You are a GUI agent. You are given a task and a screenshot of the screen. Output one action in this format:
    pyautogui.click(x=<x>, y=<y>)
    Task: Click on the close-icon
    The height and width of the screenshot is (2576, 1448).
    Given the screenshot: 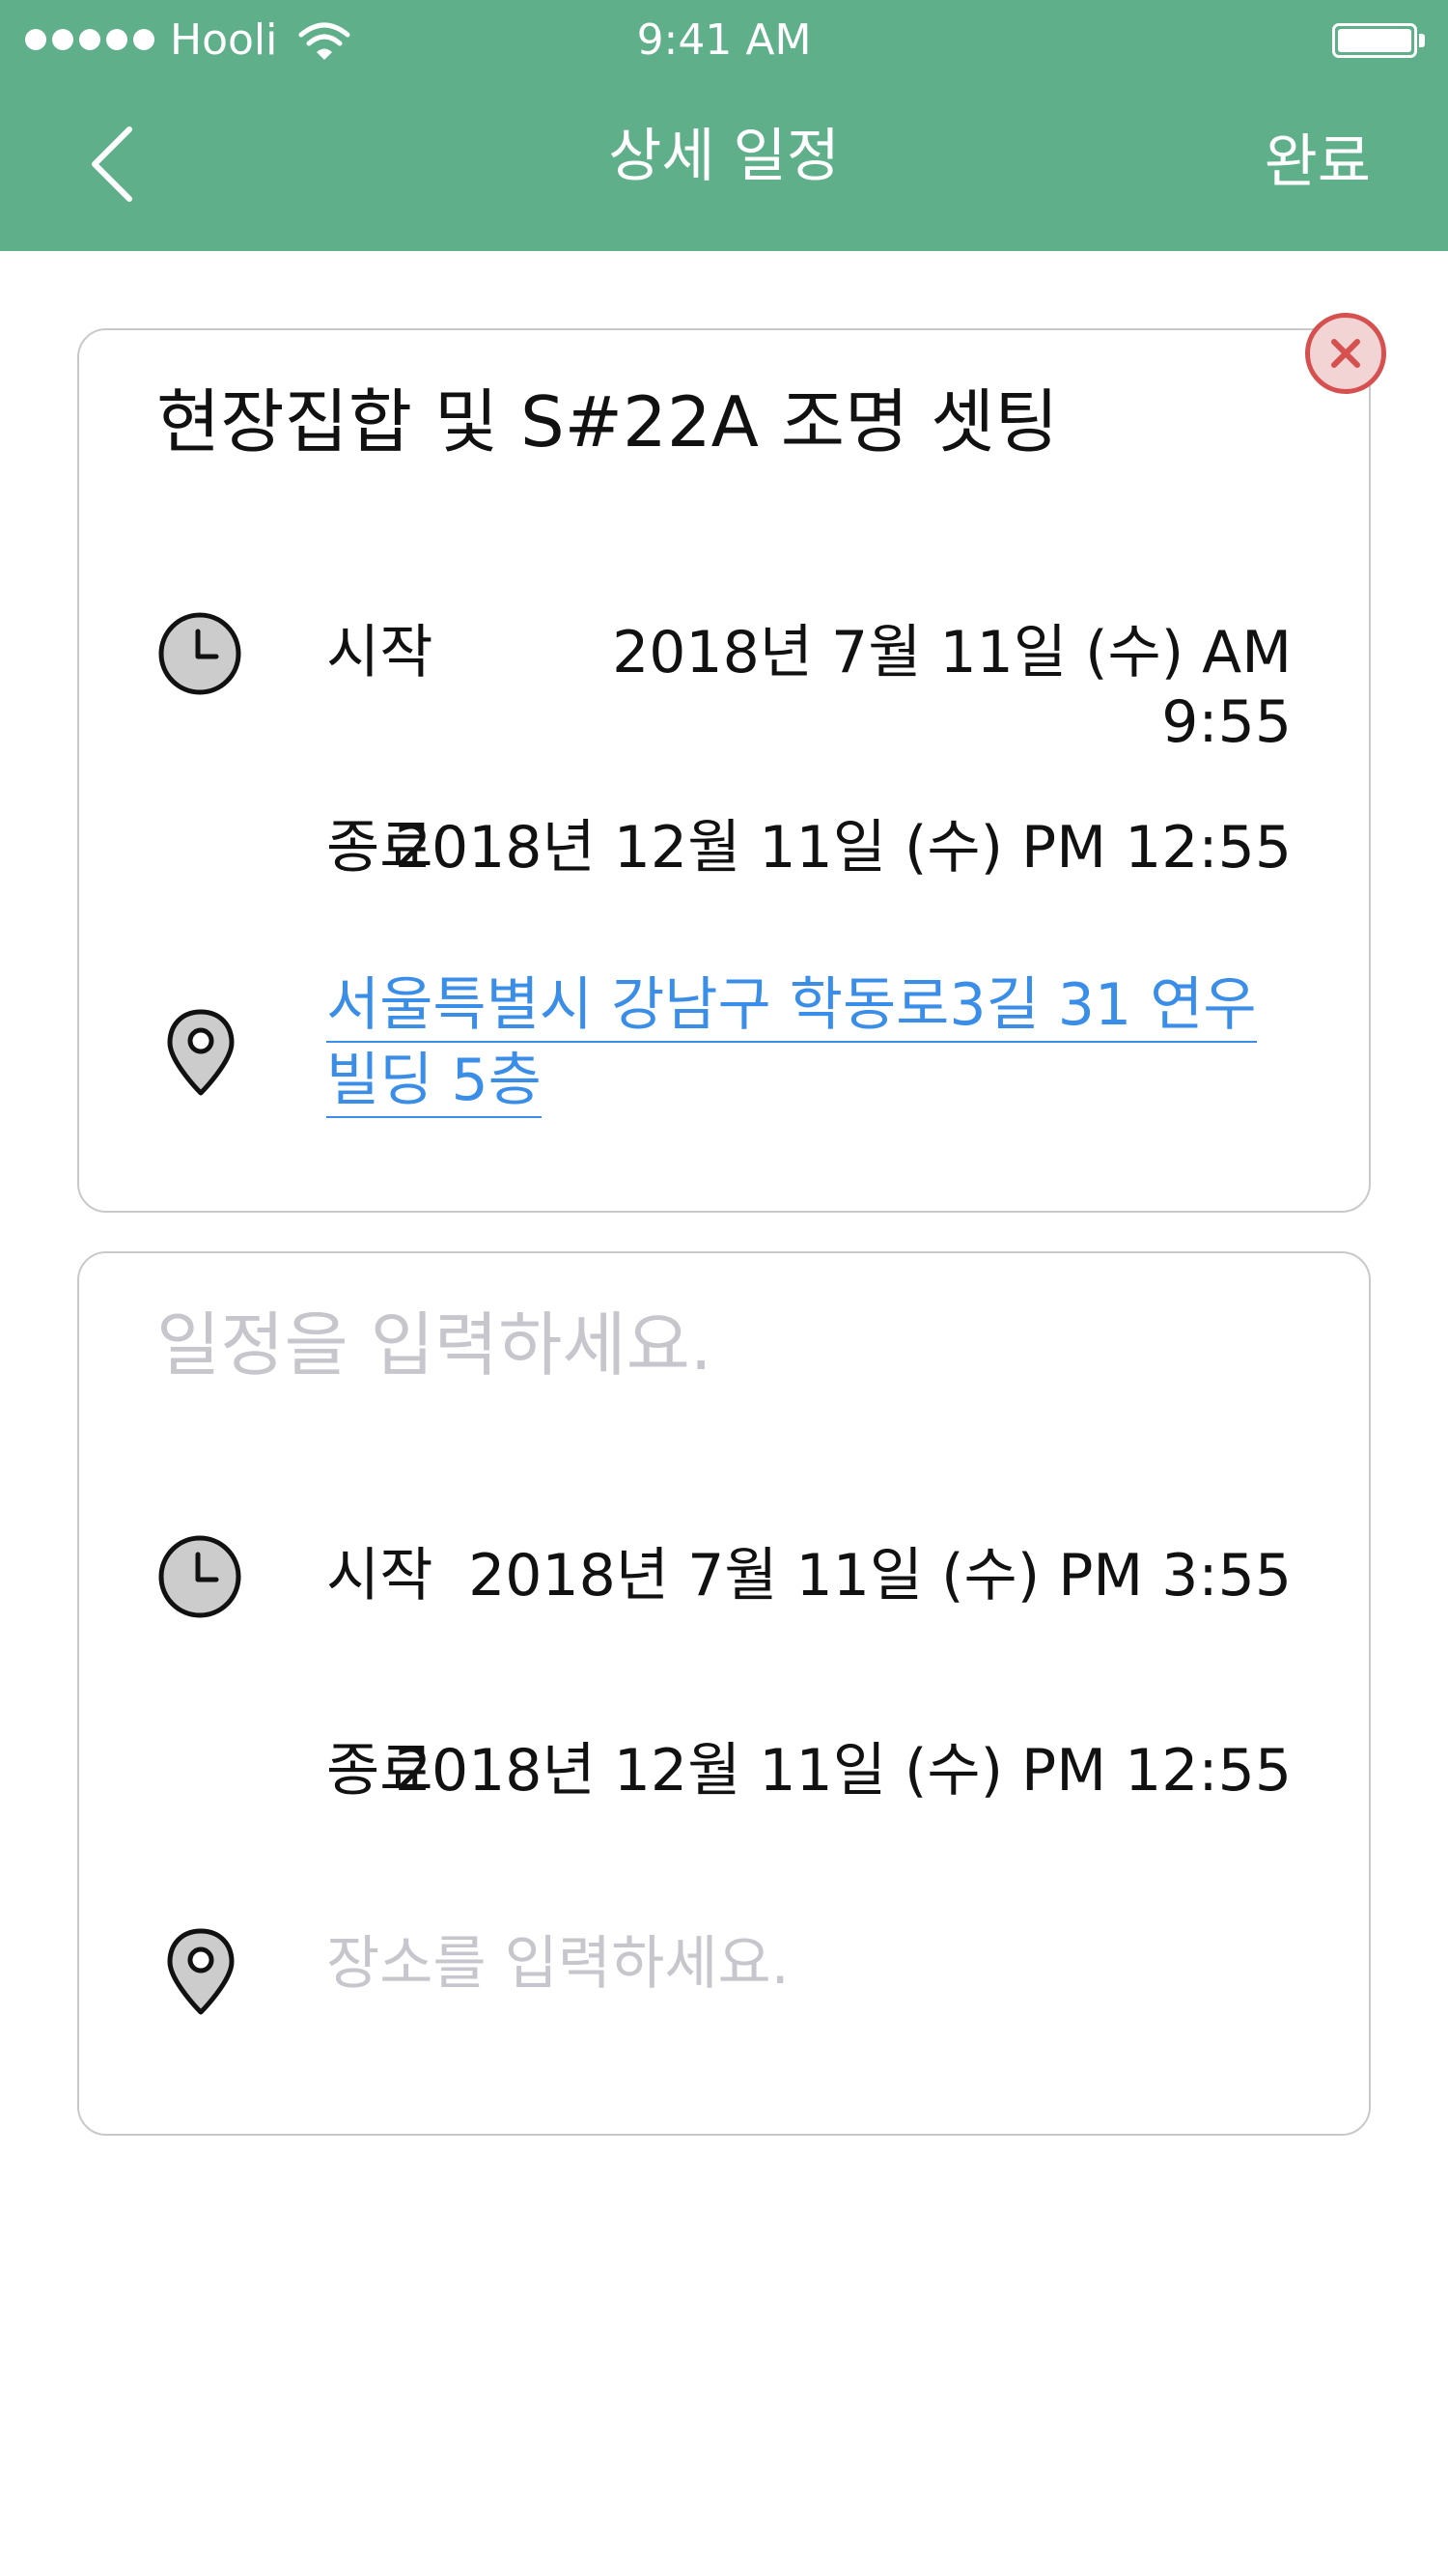 What is the action you would take?
    pyautogui.click(x=1345, y=354)
    